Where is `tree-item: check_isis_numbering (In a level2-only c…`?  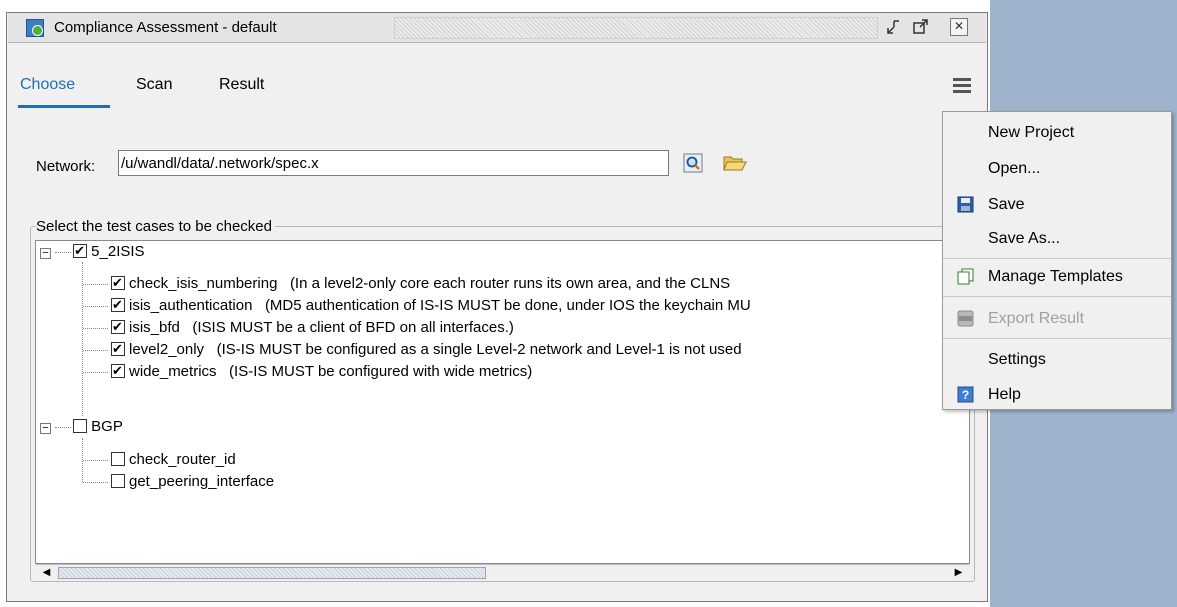
tree-item: check_isis_numbering (In a level2-only c… is located at coordinates (421, 283).